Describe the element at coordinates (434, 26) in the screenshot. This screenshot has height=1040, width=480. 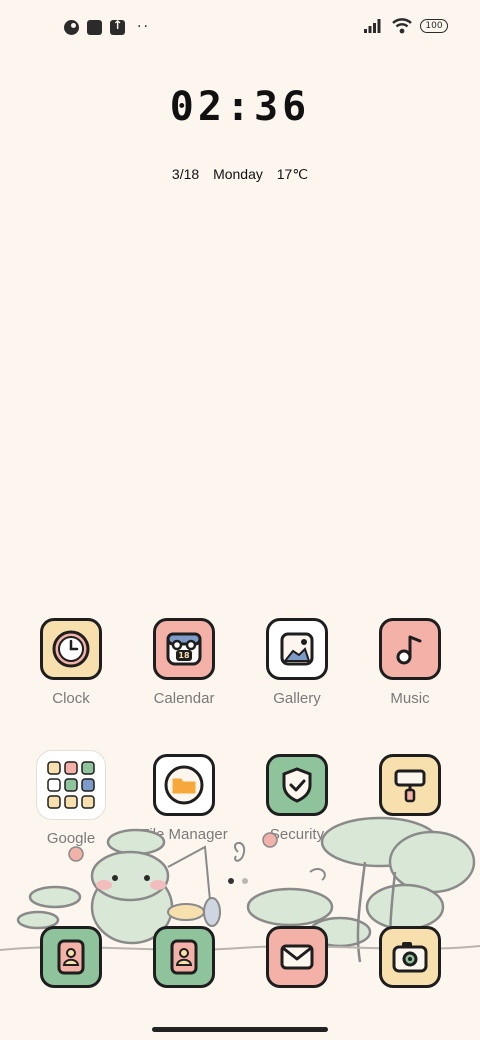
I see `battery-icon: 100` at that location.